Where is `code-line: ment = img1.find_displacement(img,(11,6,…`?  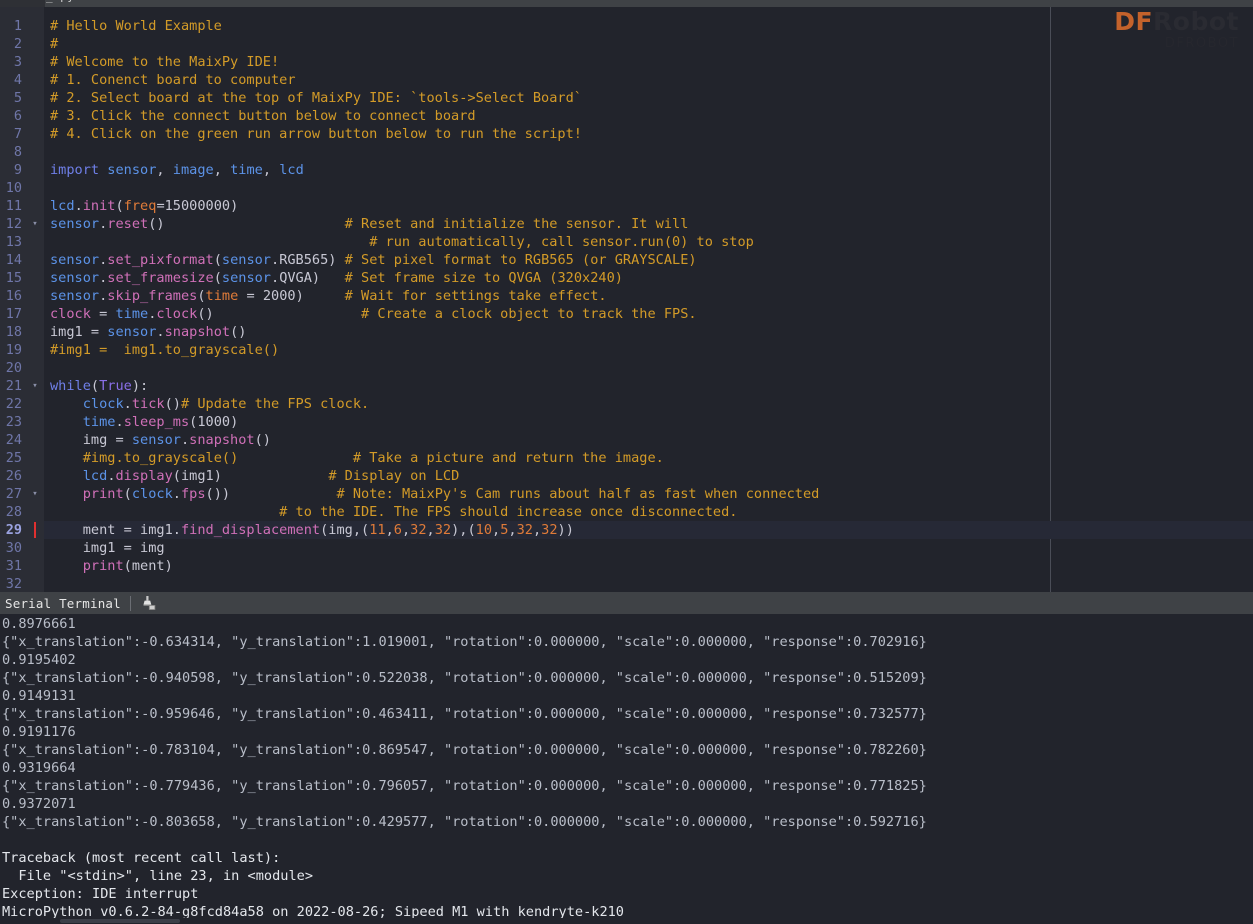 code-line: ment = img1.find_displacement(img,(11,6,… is located at coordinates (648, 530).